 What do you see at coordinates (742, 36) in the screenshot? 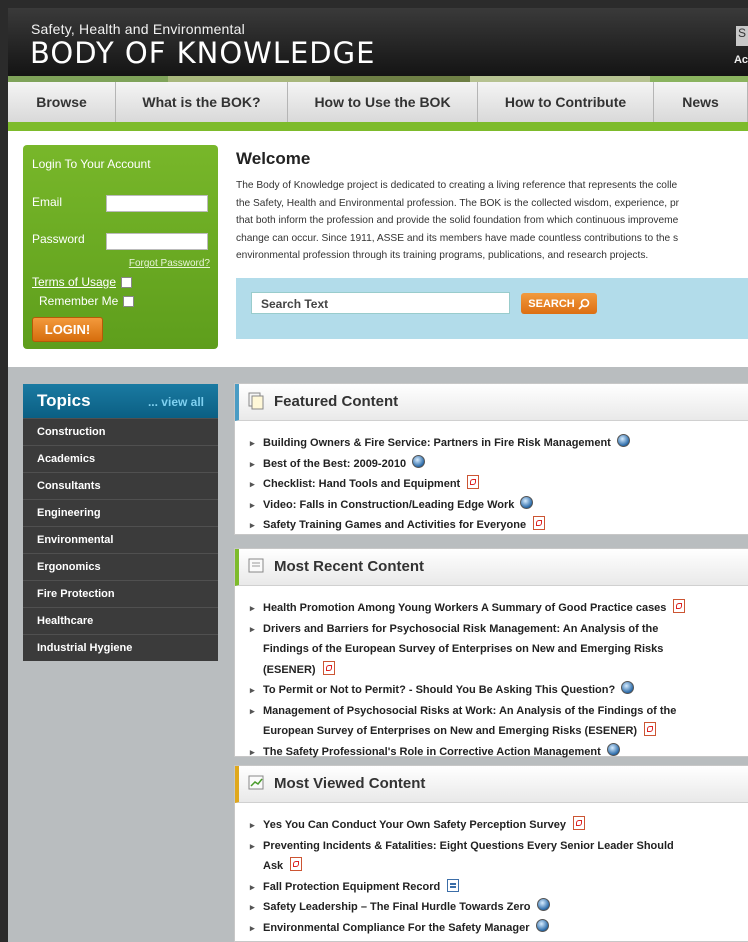
I see `header-search-fragment: S` at bounding box center [742, 36].